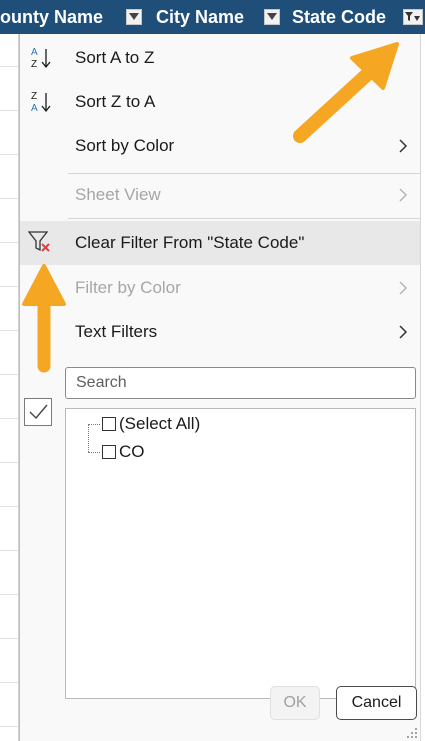 The height and width of the screenshot is (741, 425). Describe the element at coordinates (115, 101) in the screenshot. I see `sort-z-to-a-label: Sort Z to A` at that location.